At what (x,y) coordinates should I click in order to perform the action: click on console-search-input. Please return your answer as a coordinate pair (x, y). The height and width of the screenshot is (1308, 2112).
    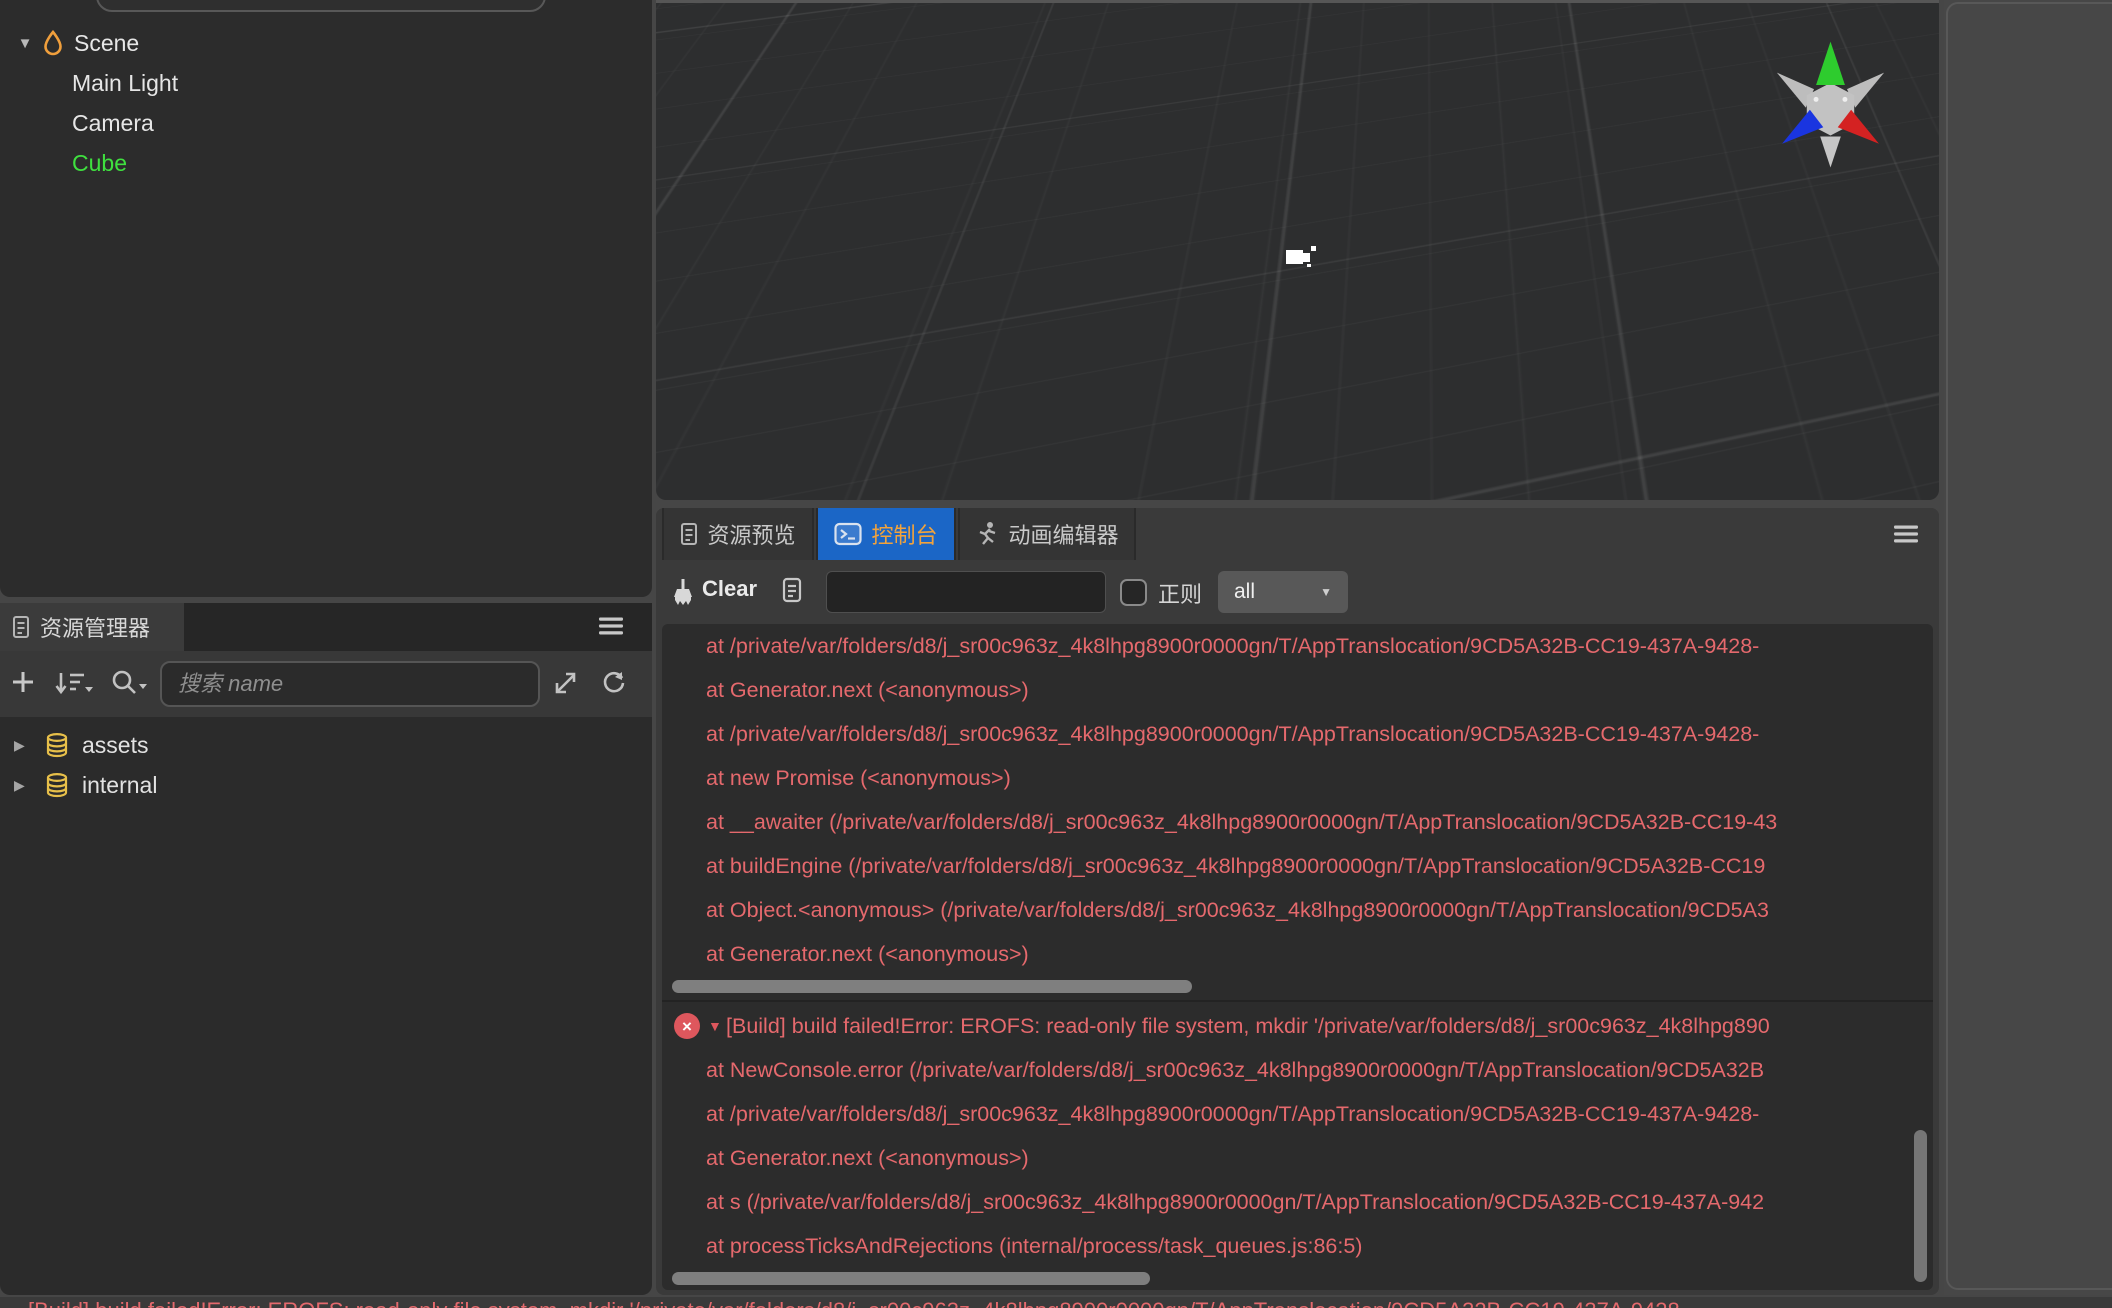
    Looking at the image, I should click on (966, 592).